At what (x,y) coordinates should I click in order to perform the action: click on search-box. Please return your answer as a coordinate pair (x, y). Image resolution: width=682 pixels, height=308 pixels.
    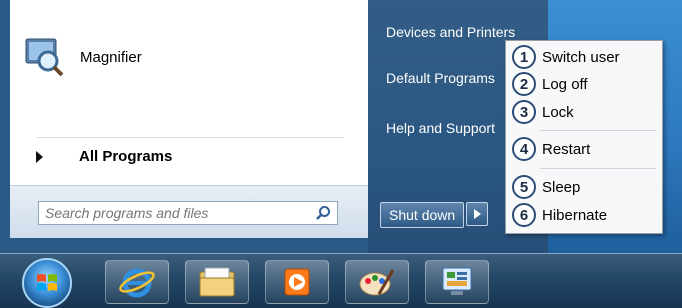
    Looking at the image, I should click on (188, 213).